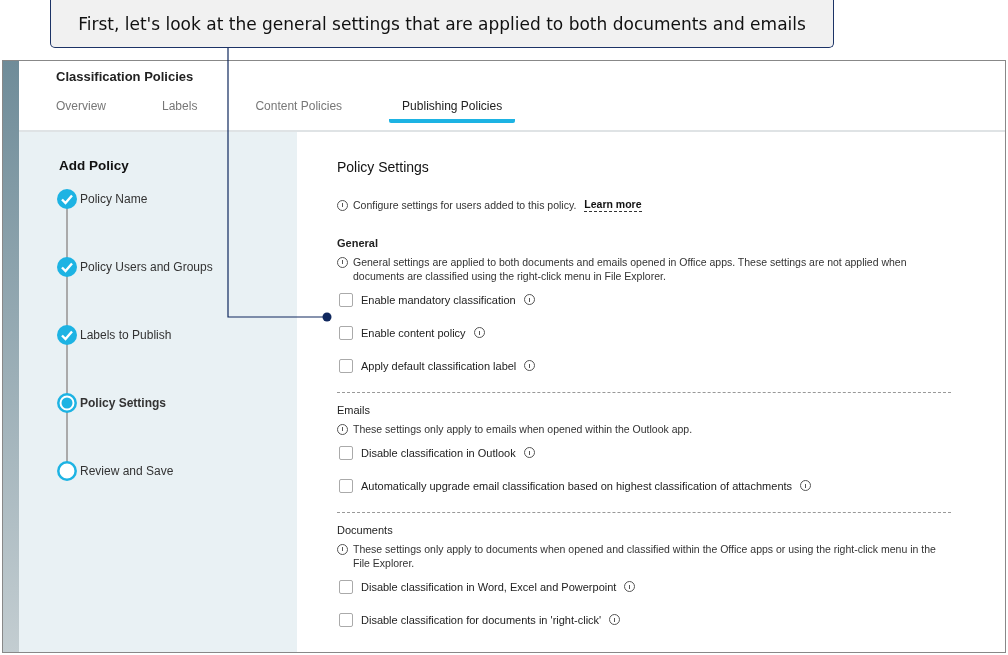  I want to click on step-label: Policy Name, so click(114, 199).